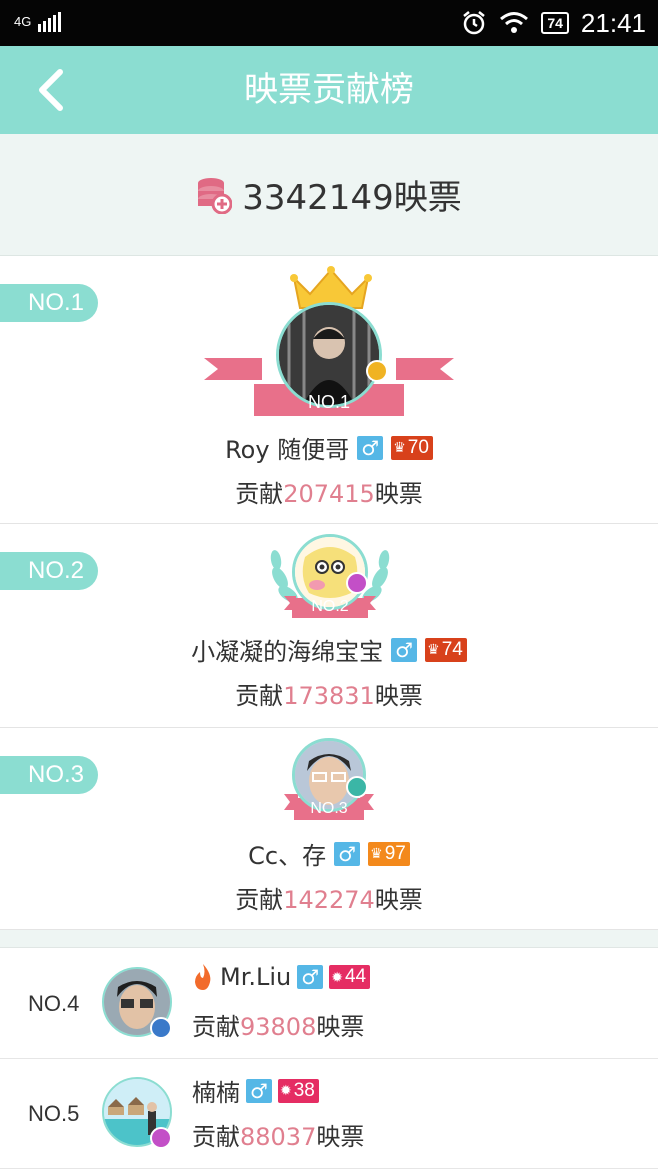 This screenshot has height=1170, width=658. What do you see at coordinates (329, 939) in the screenshot?
I see `section-divider` at bounding box center [329, 939].